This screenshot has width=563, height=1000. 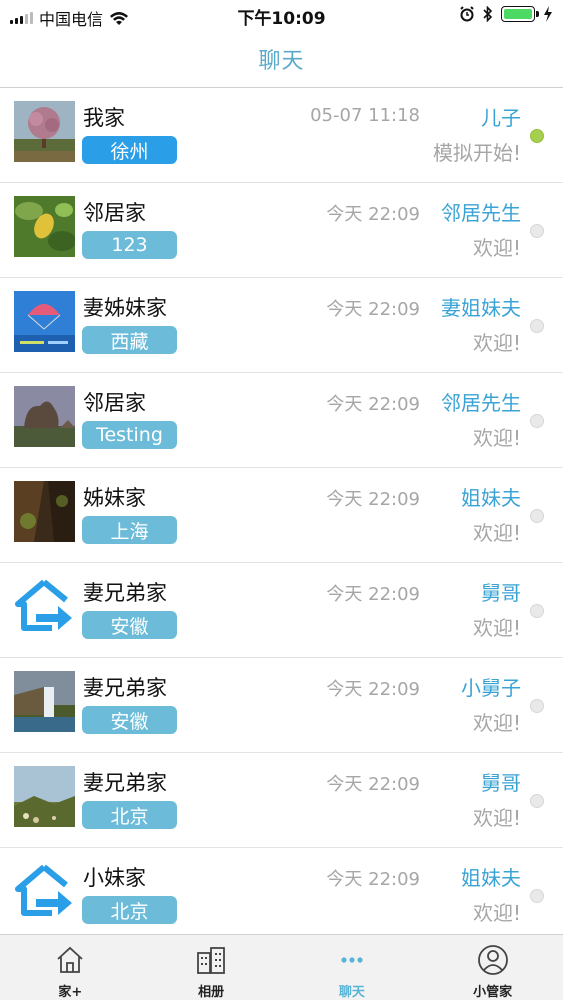 What do you see at coordinates (365, 115) in the screenshot?
I see `message-time: 05-07 11:18` at bounding box center [365, 115].